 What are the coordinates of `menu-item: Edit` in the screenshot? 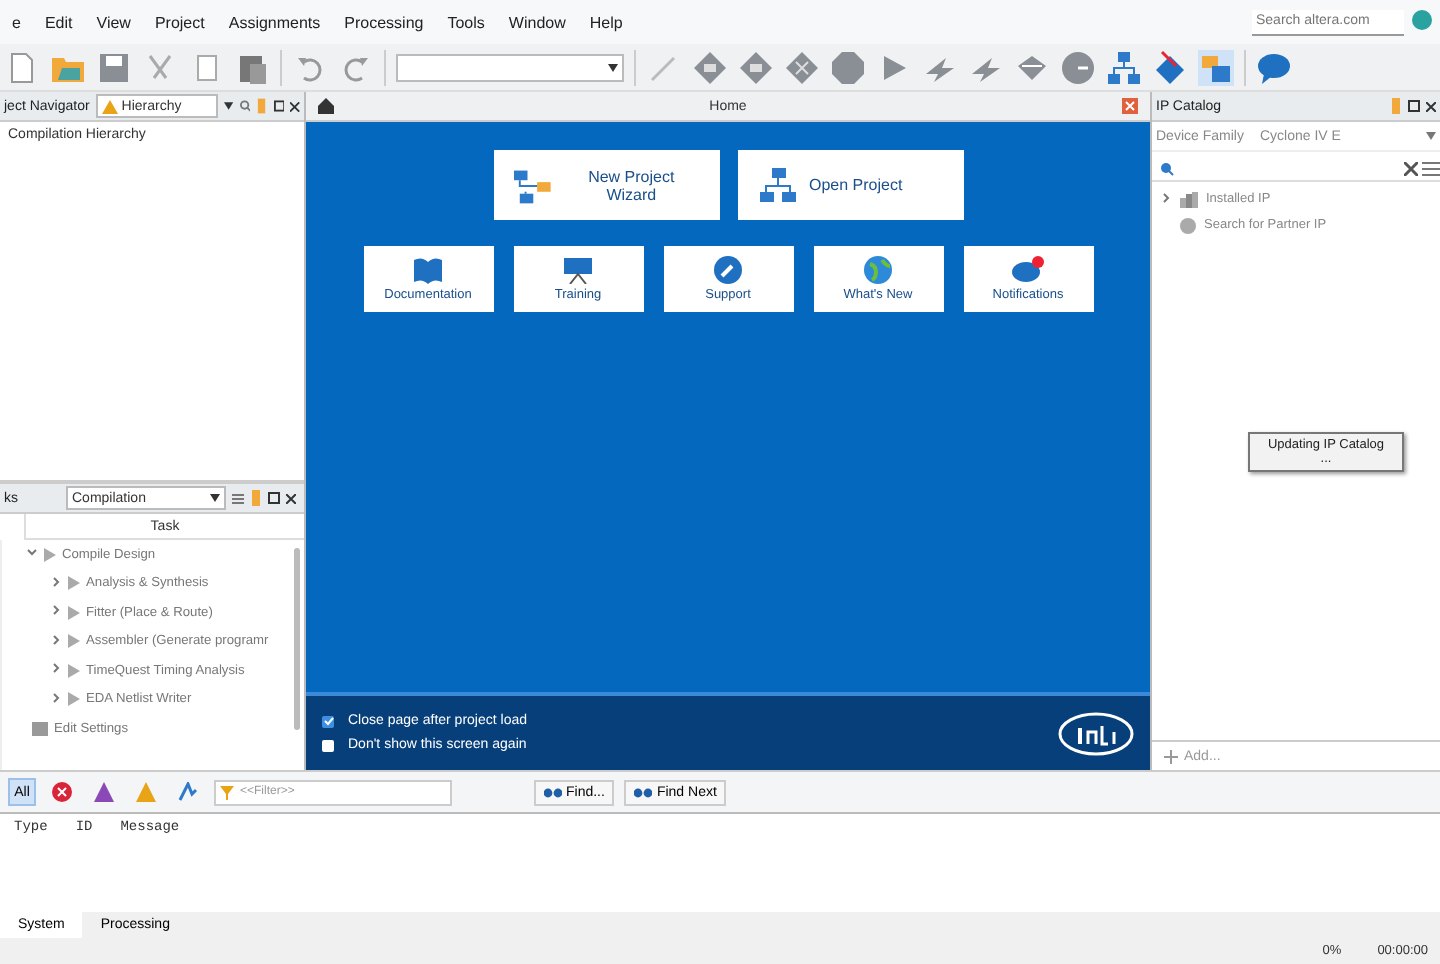 It's located at (58, 22).